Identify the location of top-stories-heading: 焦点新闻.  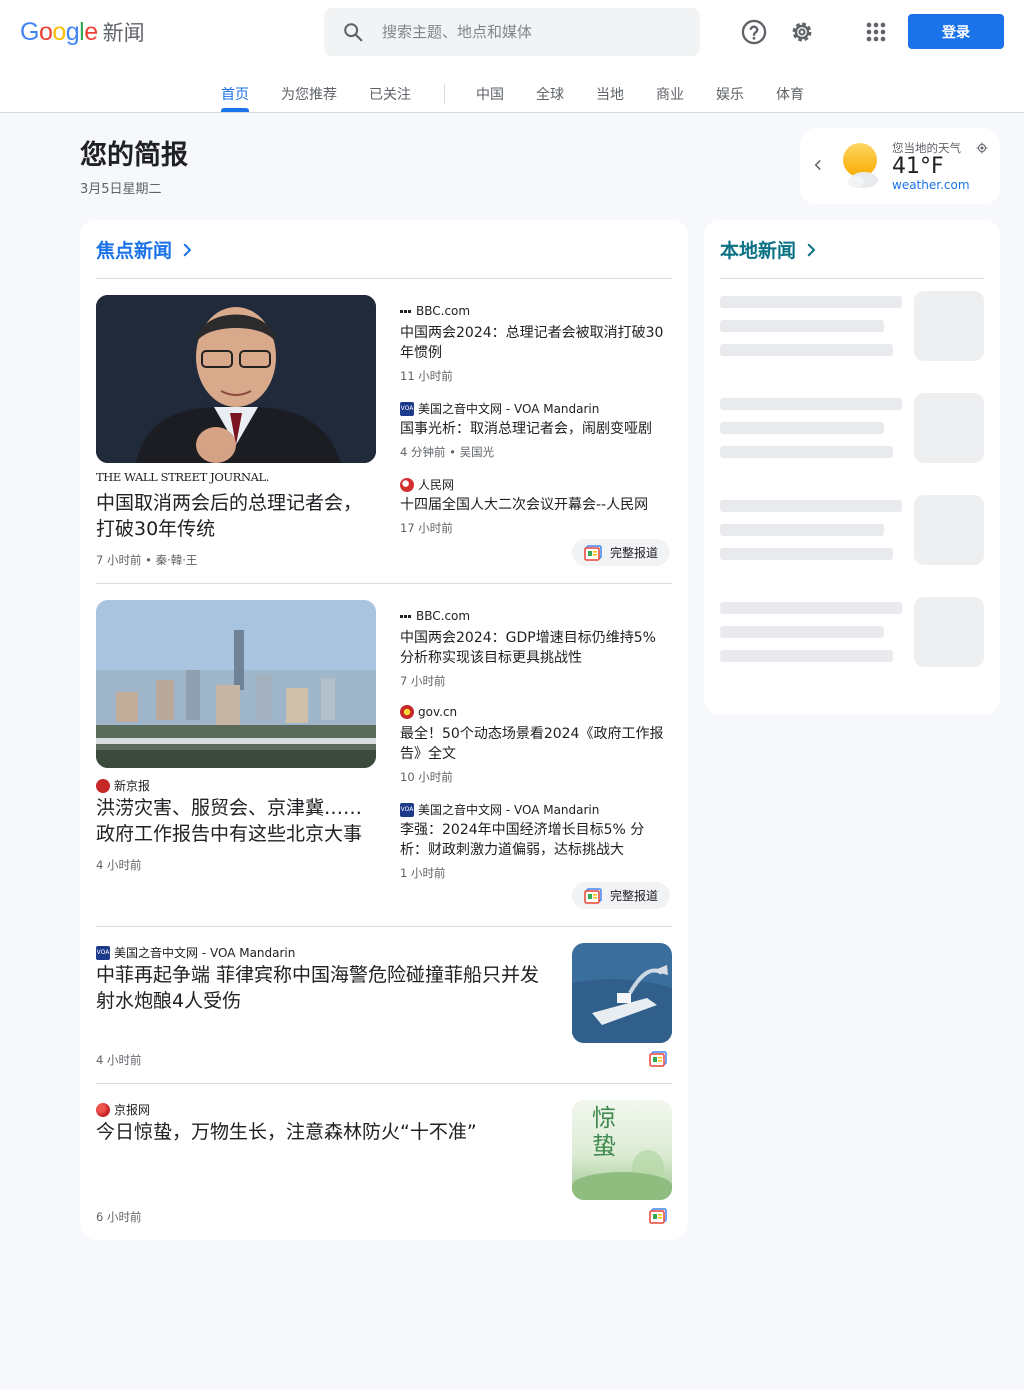
(146, 249).